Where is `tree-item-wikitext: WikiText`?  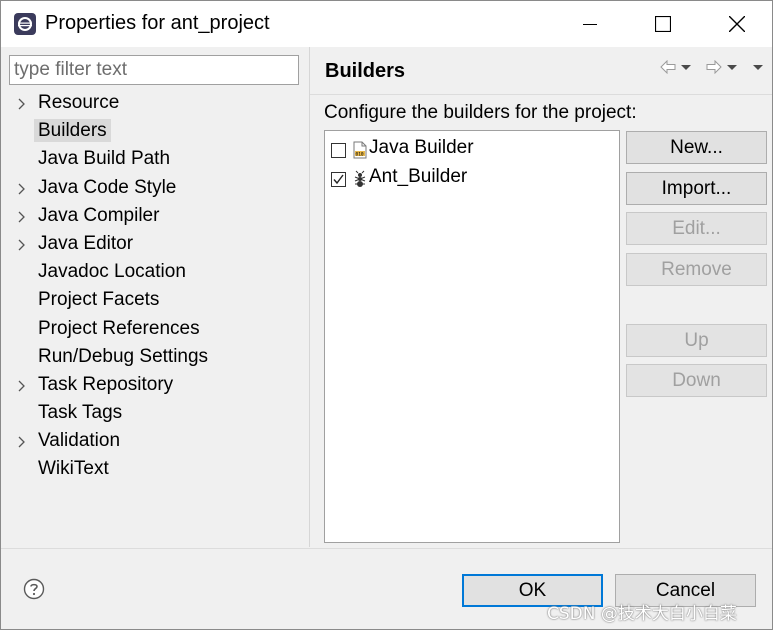
tree-item-wikitext: WikiText is located at coordinates (157, 469).